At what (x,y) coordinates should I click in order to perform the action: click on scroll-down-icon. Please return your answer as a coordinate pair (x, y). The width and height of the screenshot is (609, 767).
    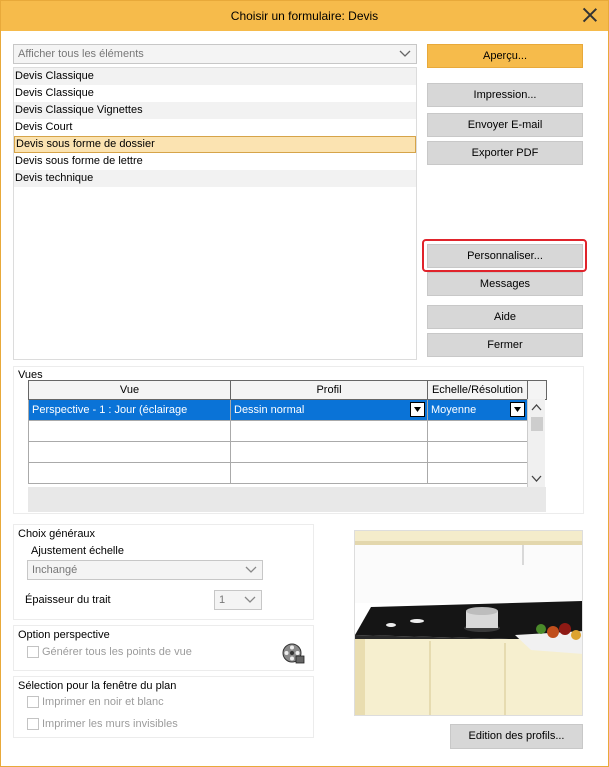
    Looking at the image, I should click on (536, 479).